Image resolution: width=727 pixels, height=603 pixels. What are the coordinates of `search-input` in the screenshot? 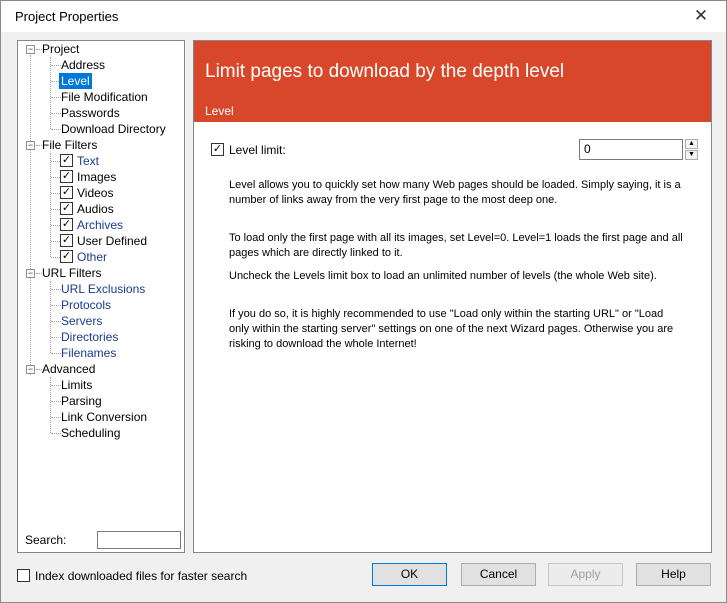 It's located at (139, 540).